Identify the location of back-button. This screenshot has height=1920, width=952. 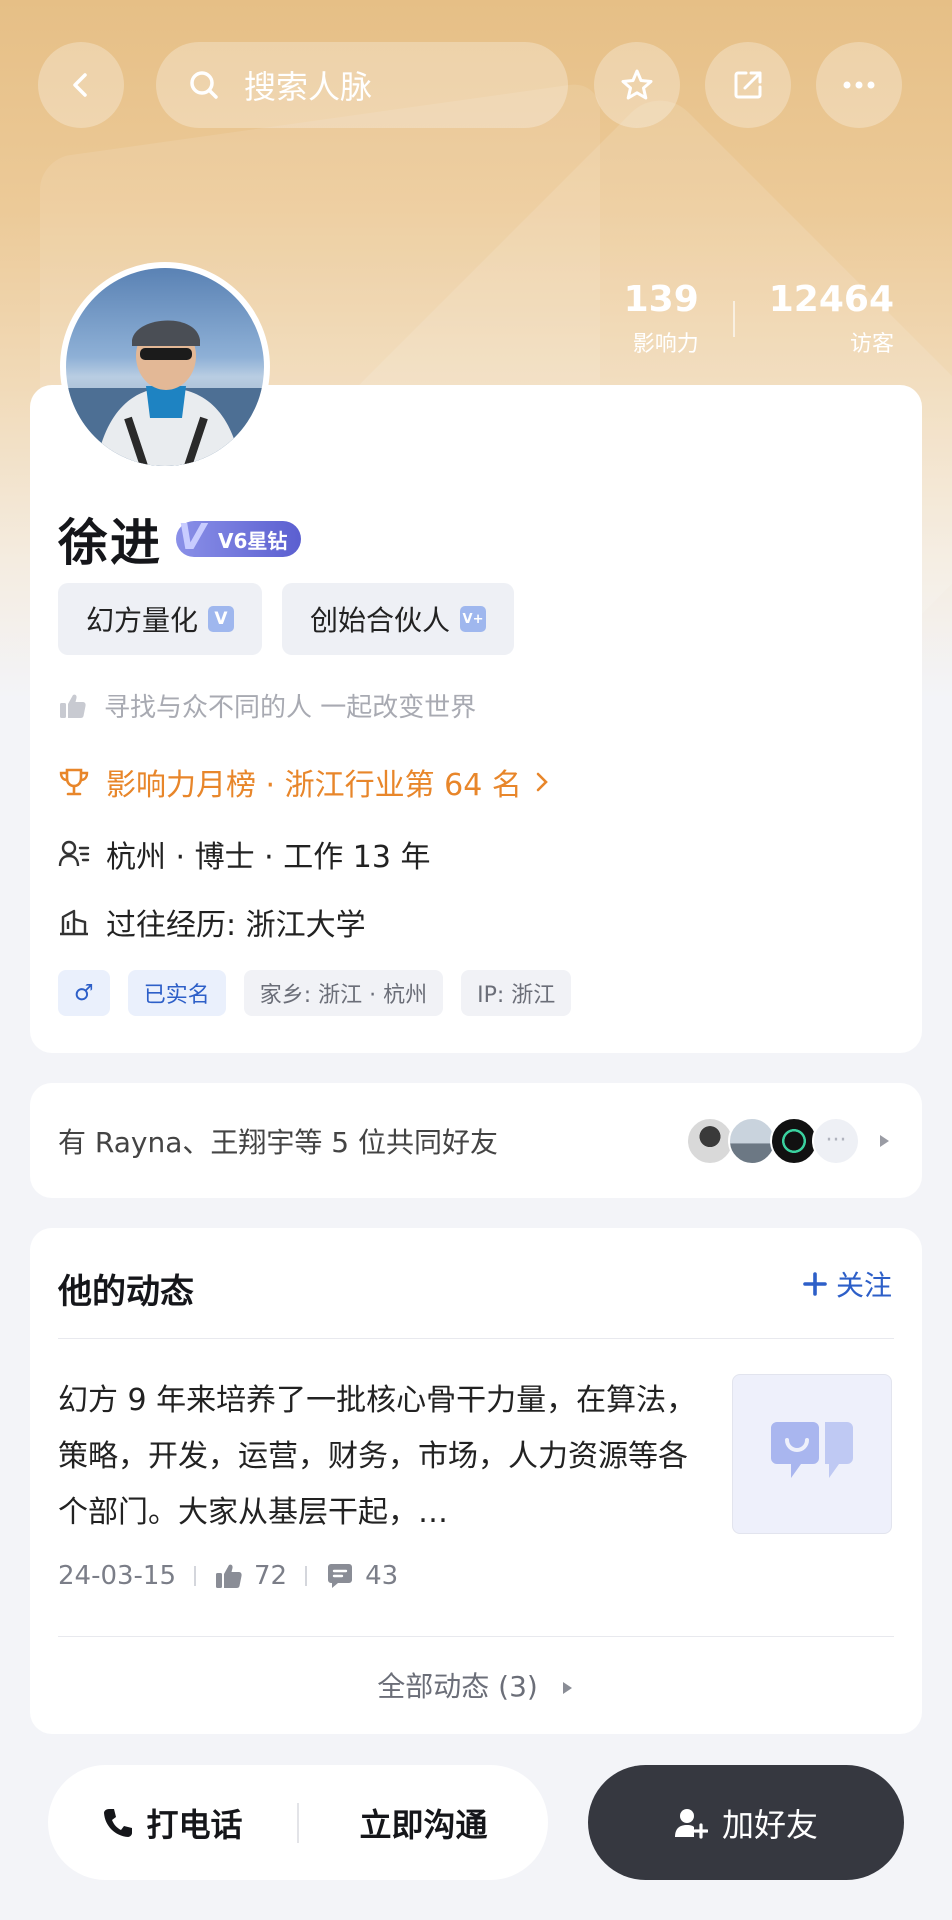
(81, 85).